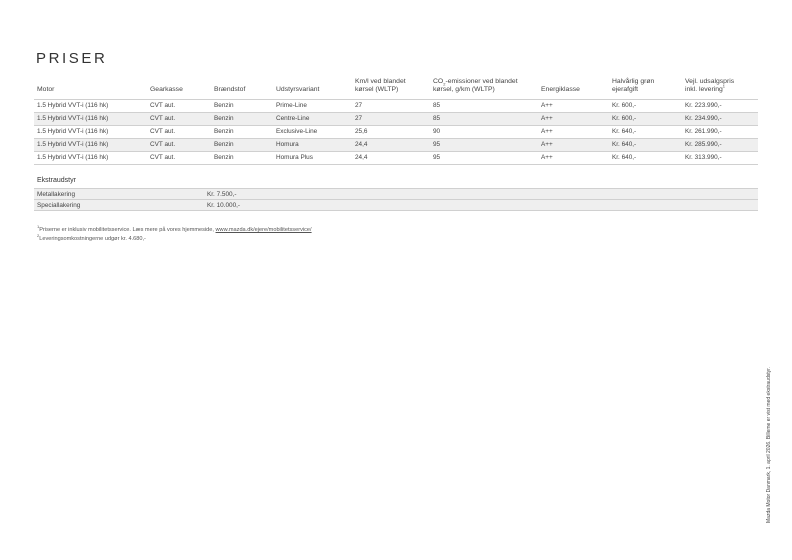 This screenshot has width=792, height=560. I want to click on cell-pris: Kr. 261.990,-, so click(720, 131).